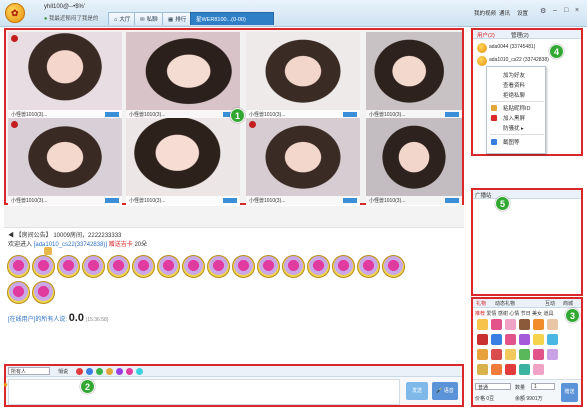  I want to click on tab-private-chat: ✉ 私聊, so click(149, 18).